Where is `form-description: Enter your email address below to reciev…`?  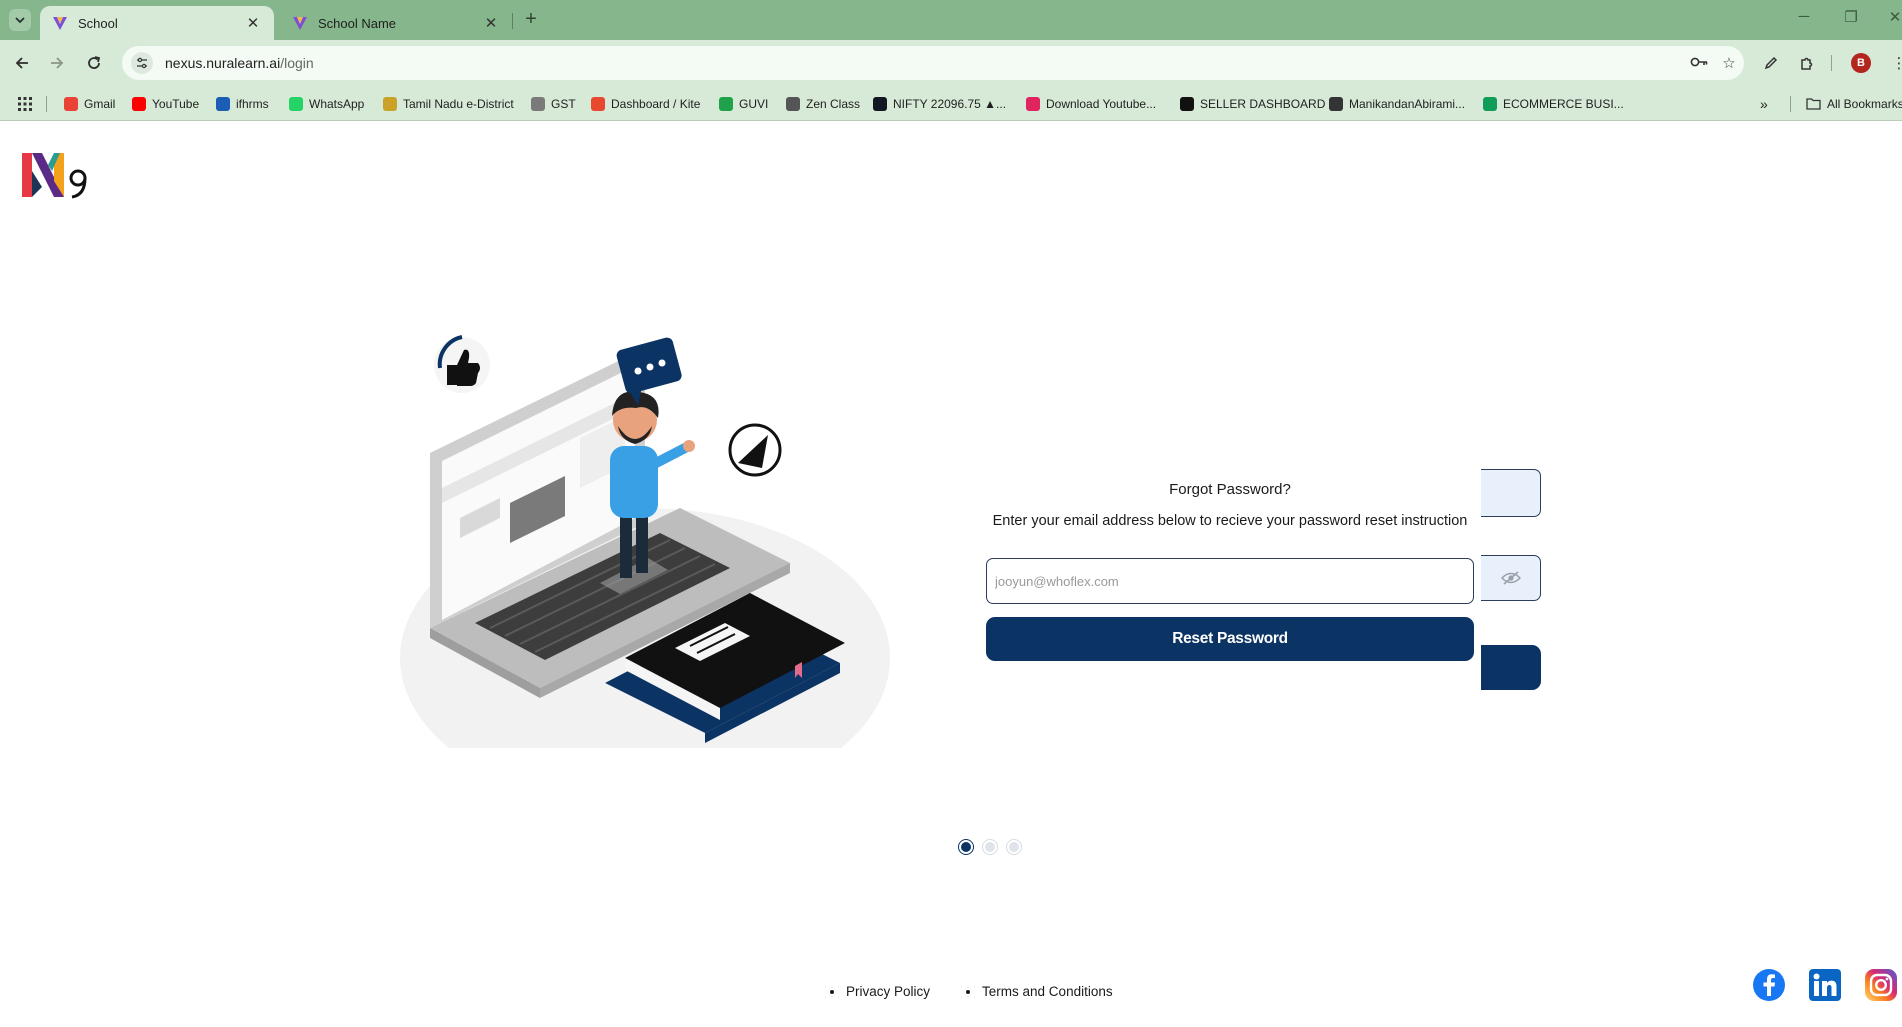 form-description: Enter your email address below to reciev… is located at coordinates (1230, 521).